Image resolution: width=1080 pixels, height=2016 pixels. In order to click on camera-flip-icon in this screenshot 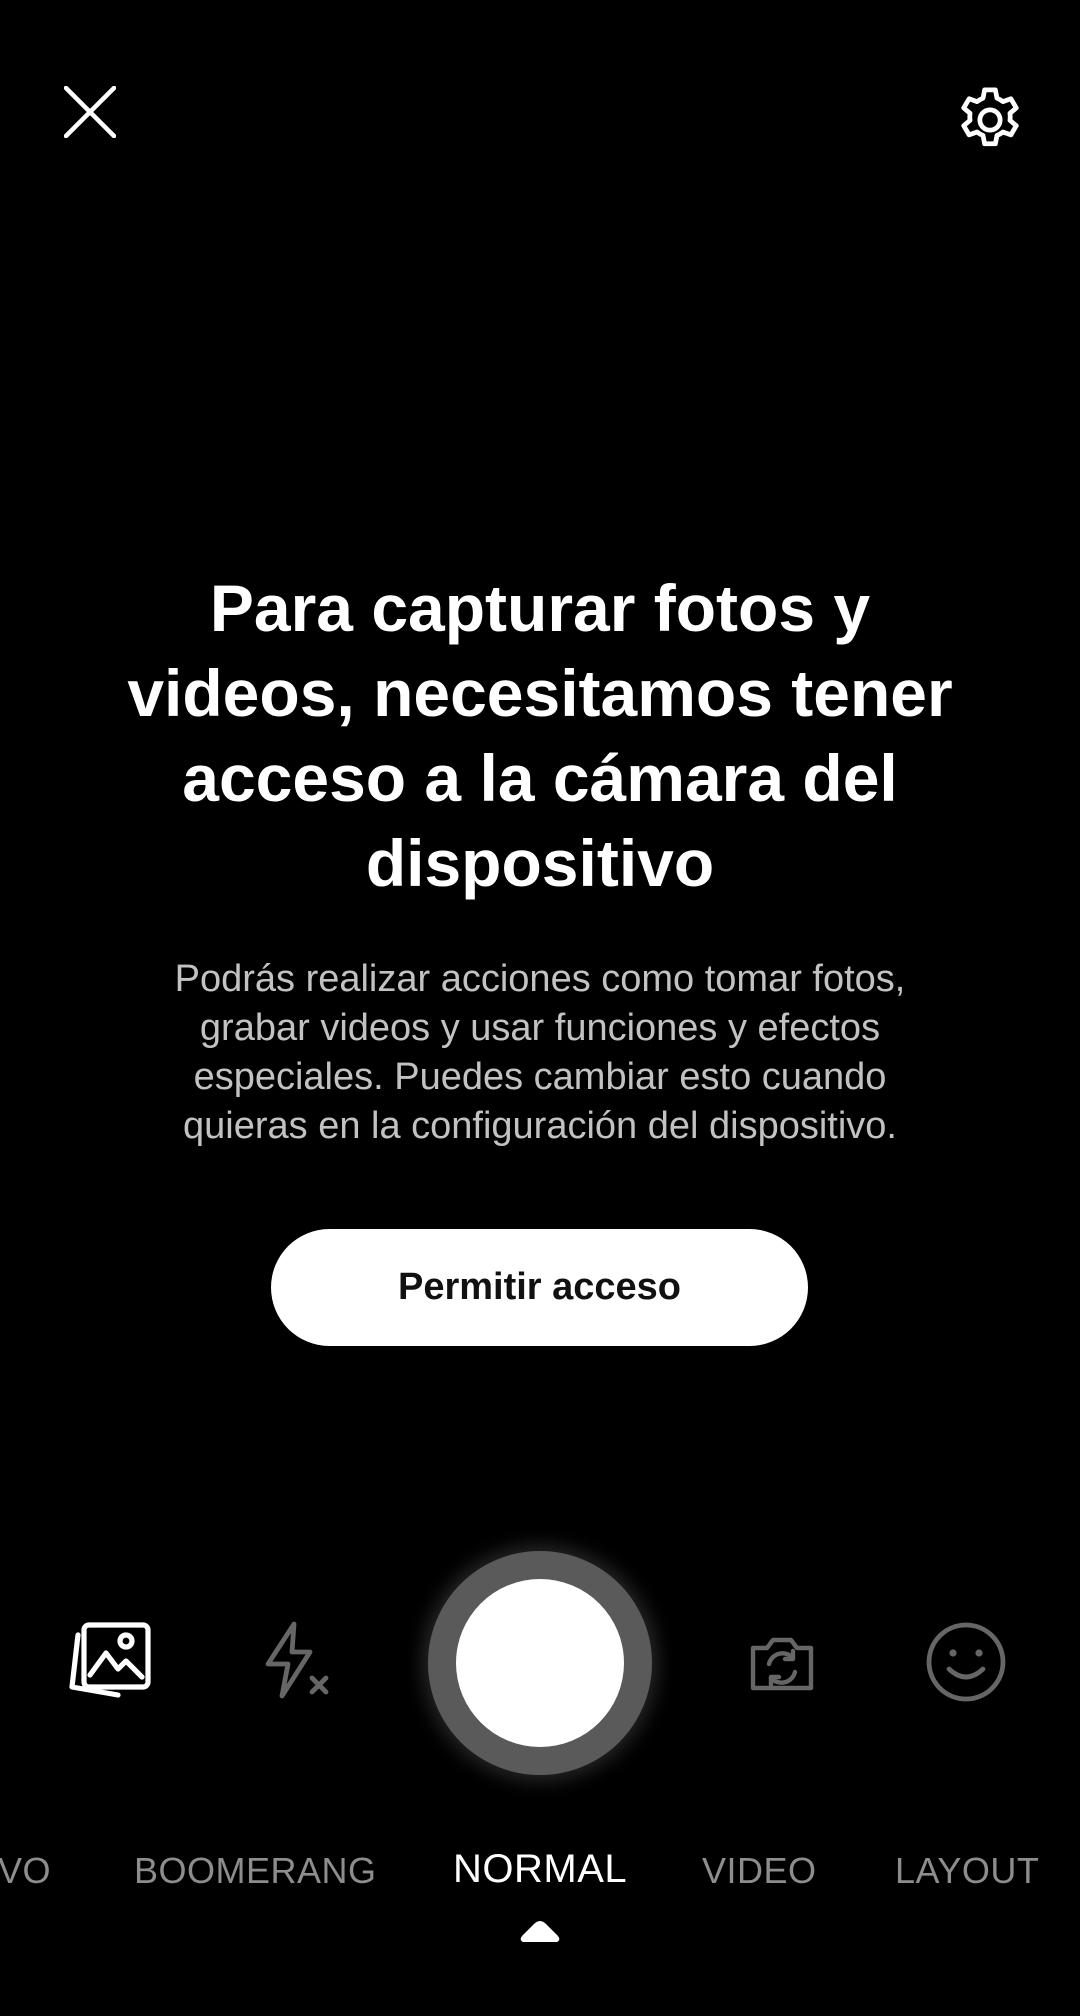, I will do `click(782, 1664)`.